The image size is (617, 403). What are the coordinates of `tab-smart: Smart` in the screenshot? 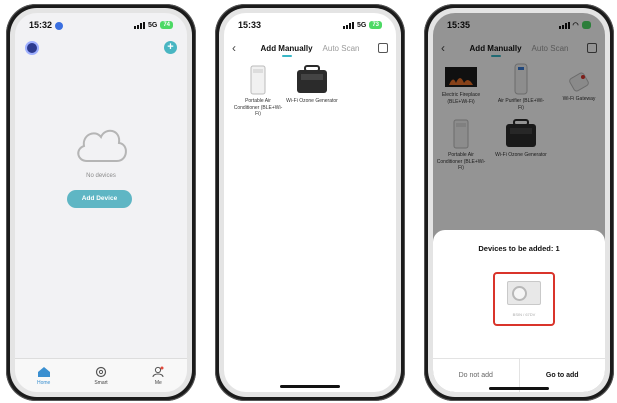 It's located at (100, 375).